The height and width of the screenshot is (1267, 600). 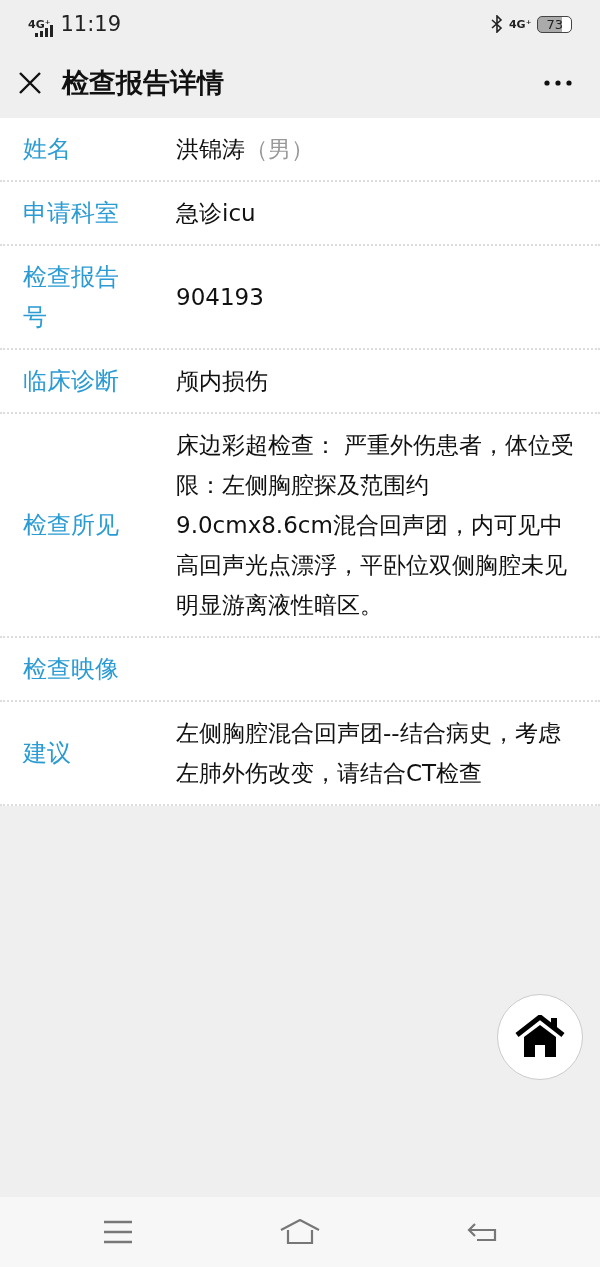 What do you see at coordinates (368, 753) in the screenshot?
I see `field-value: 左侧胸腔混合回声团--结合病史，考虑左肺外伤改变，请结合CT检查` at bounding box center [368, 753].